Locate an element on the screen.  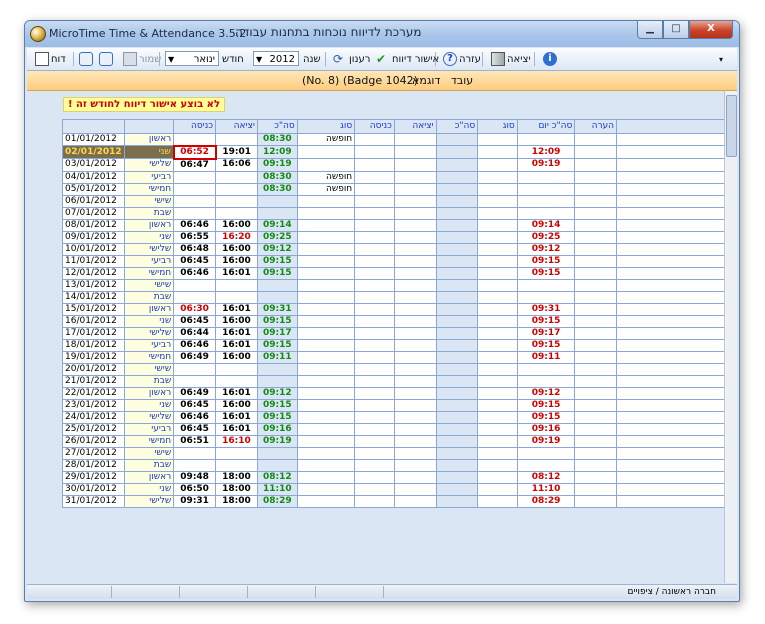
col-exit2: יציאה is located at coordinates (415, 126).